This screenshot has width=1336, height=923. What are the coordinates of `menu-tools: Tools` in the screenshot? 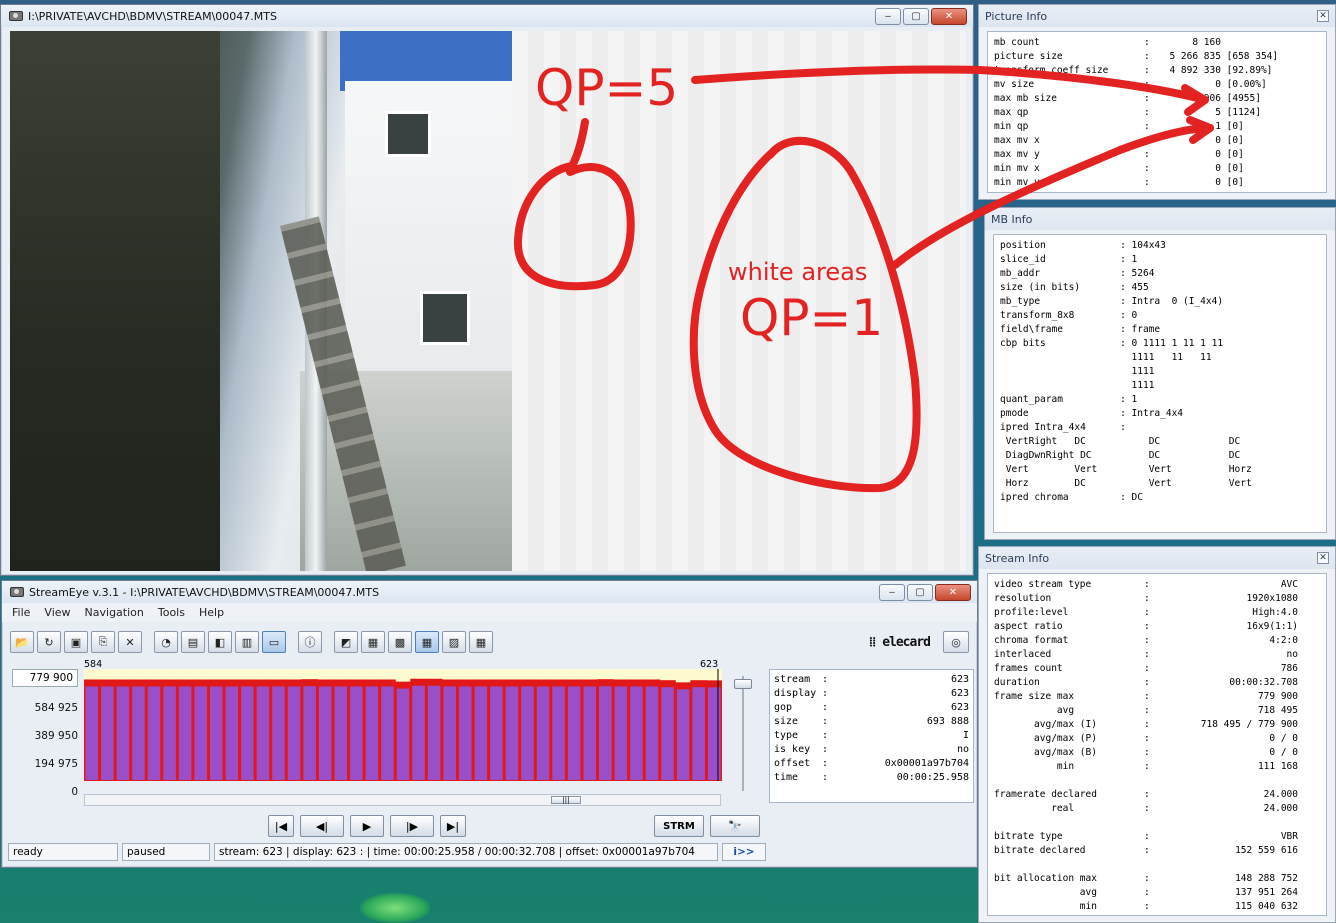 It's located at (171, 612).